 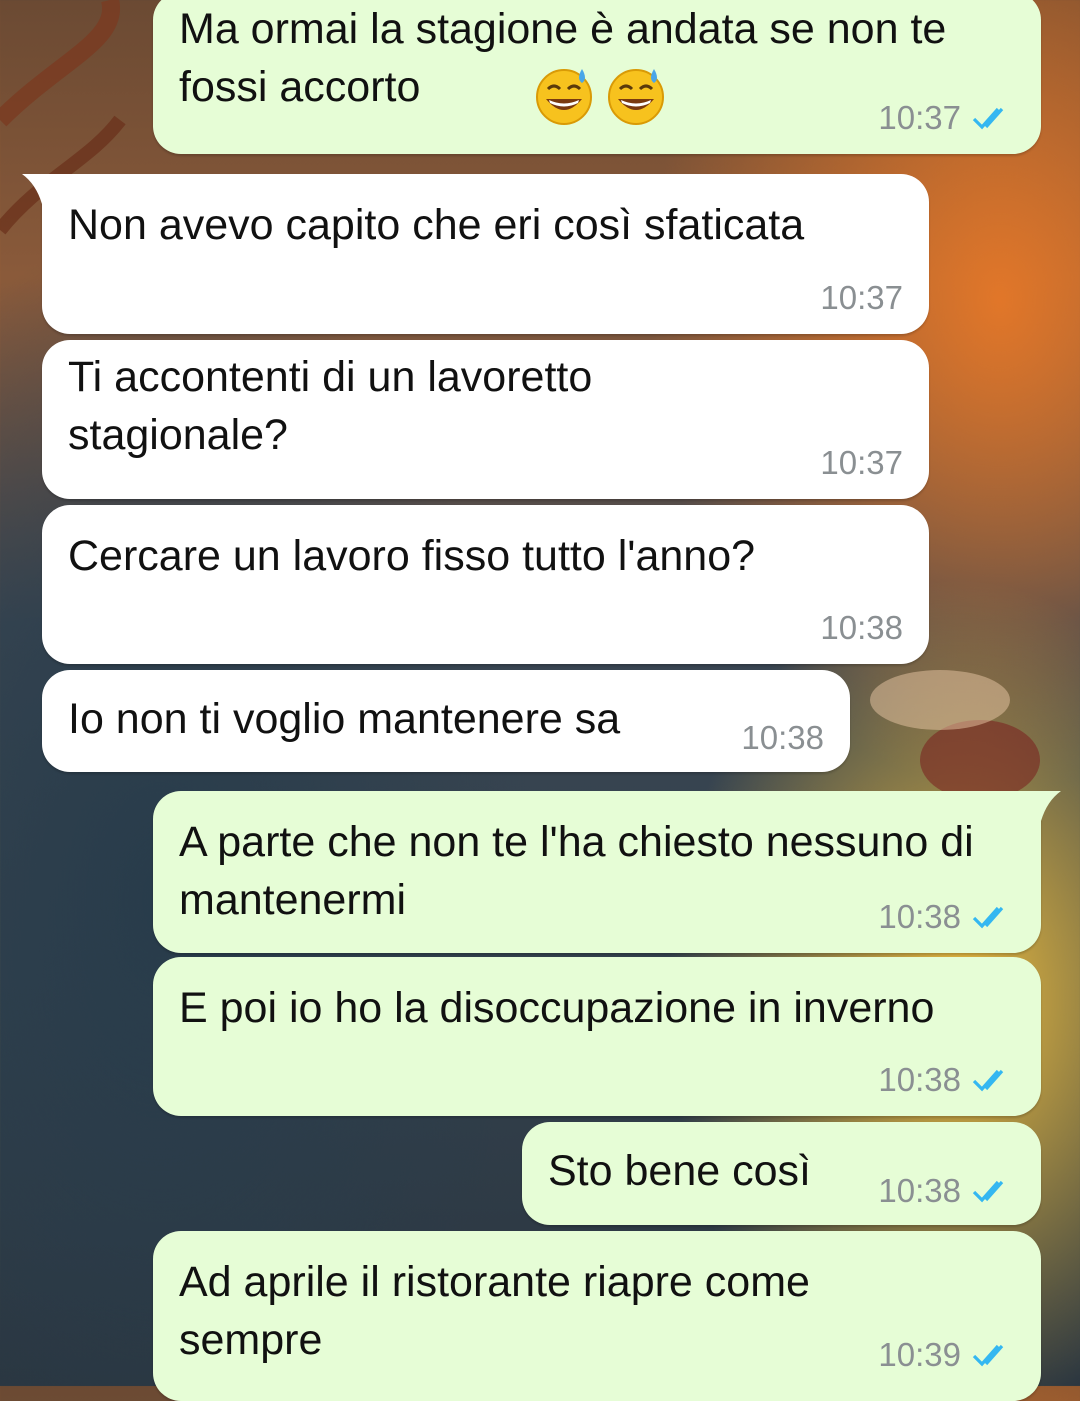 What do you see at coordinates (557, 1008) in the screenshot?
I see `message-text: E poi io ho la disoccupazione in inverno` at bounding box center [557, 1008].